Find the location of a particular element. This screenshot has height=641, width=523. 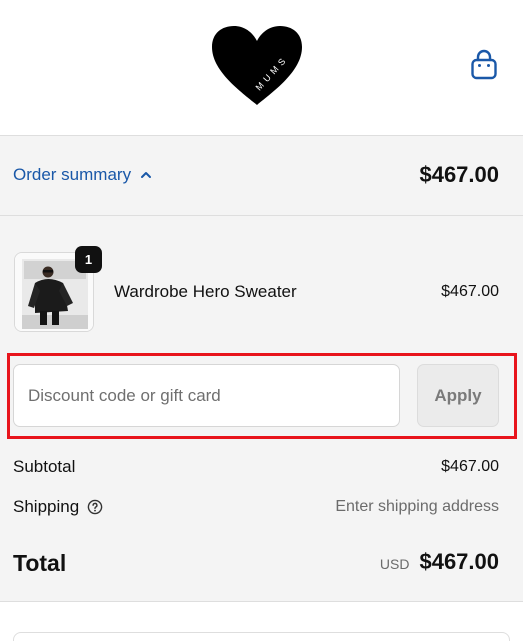

total-value-group: USD $467.00 is located at coordinates (439, 562).